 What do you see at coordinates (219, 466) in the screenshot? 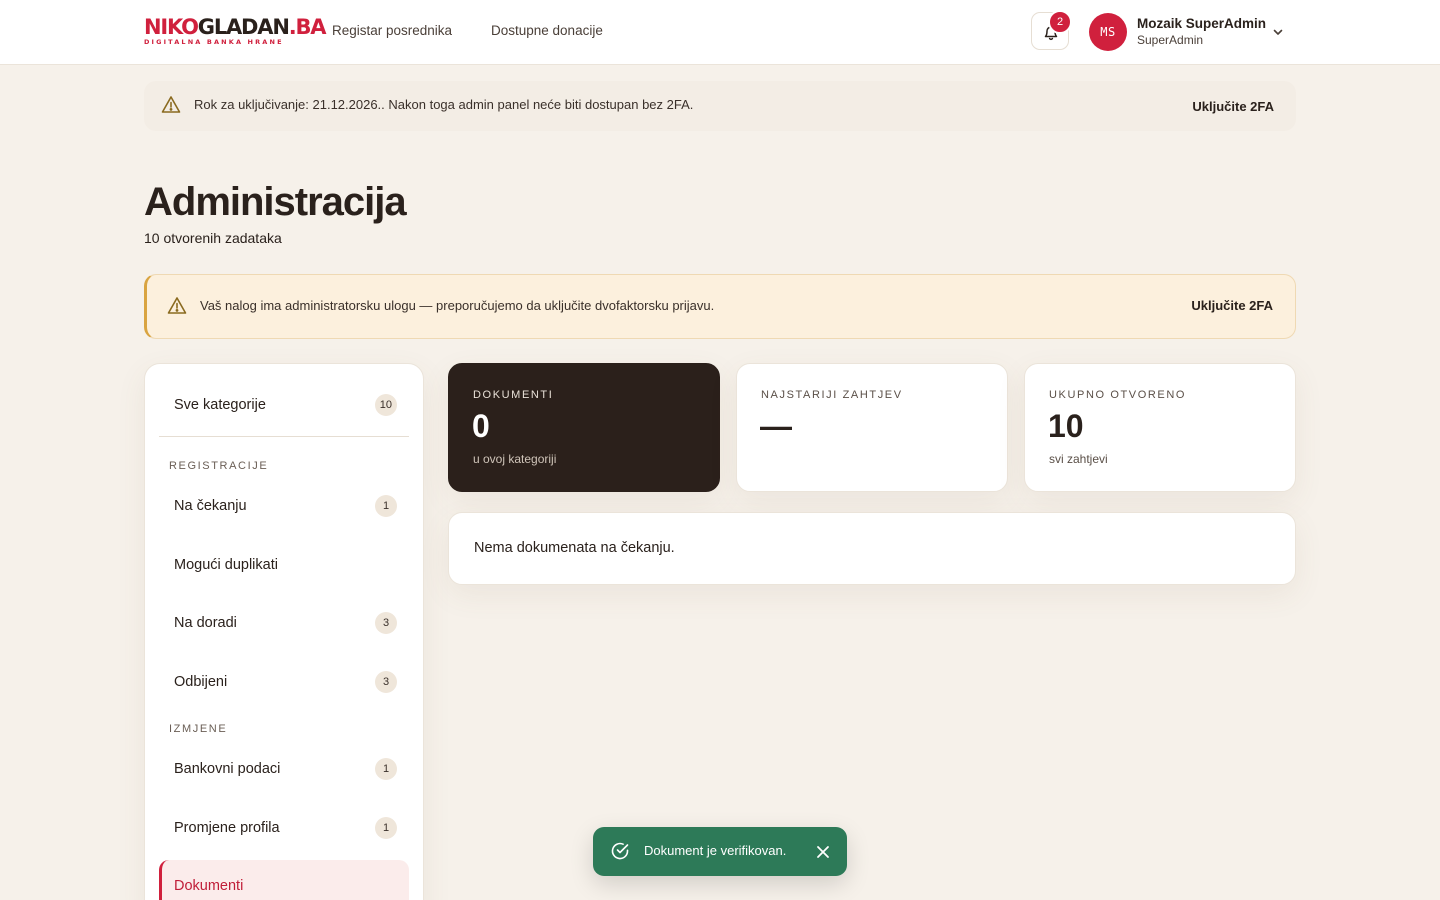
I see `section-title-registracije: REGISTRACIJE` at bounding box center [219, 466].